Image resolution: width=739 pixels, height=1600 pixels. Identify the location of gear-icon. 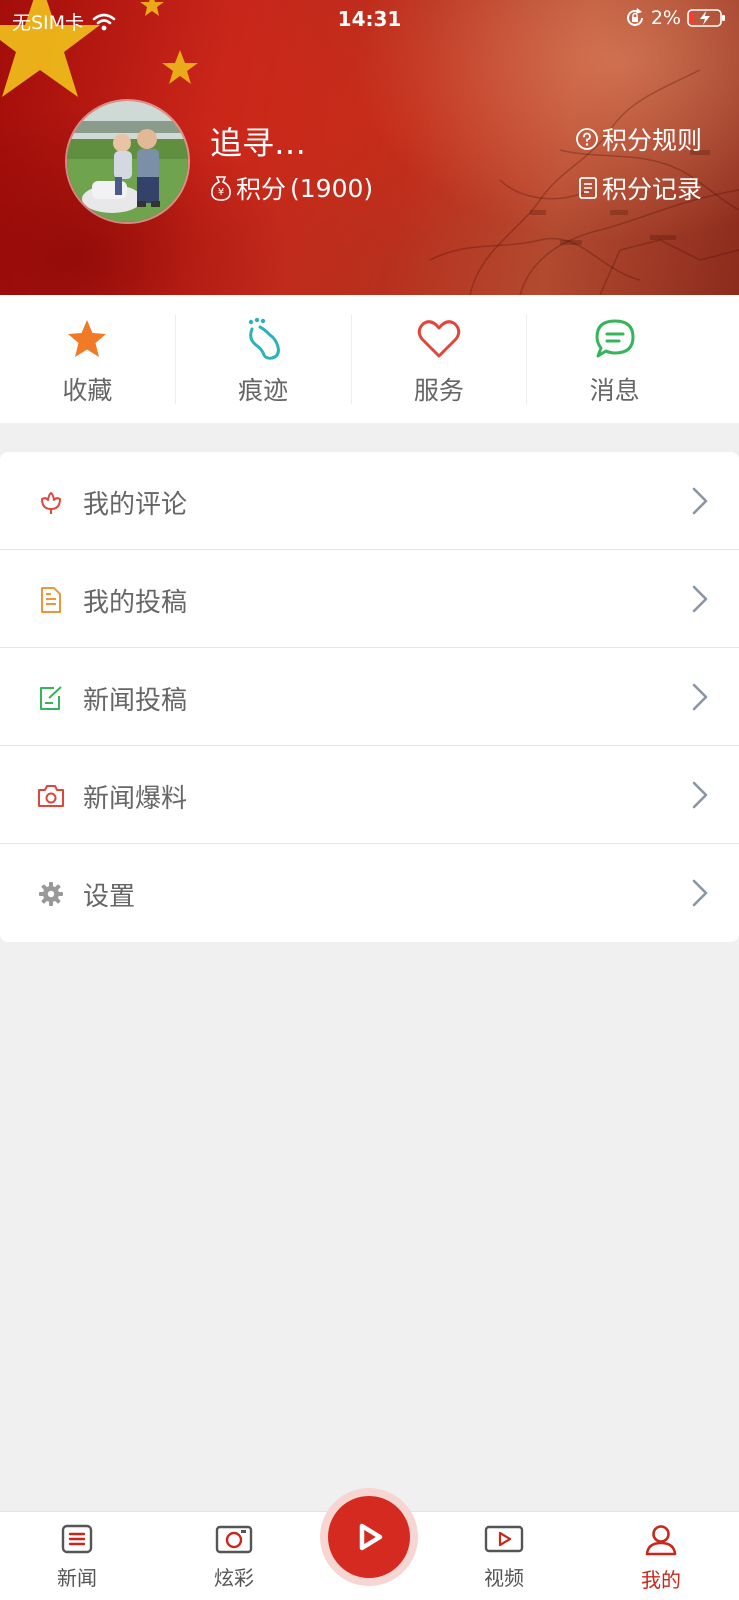
(51, 894).